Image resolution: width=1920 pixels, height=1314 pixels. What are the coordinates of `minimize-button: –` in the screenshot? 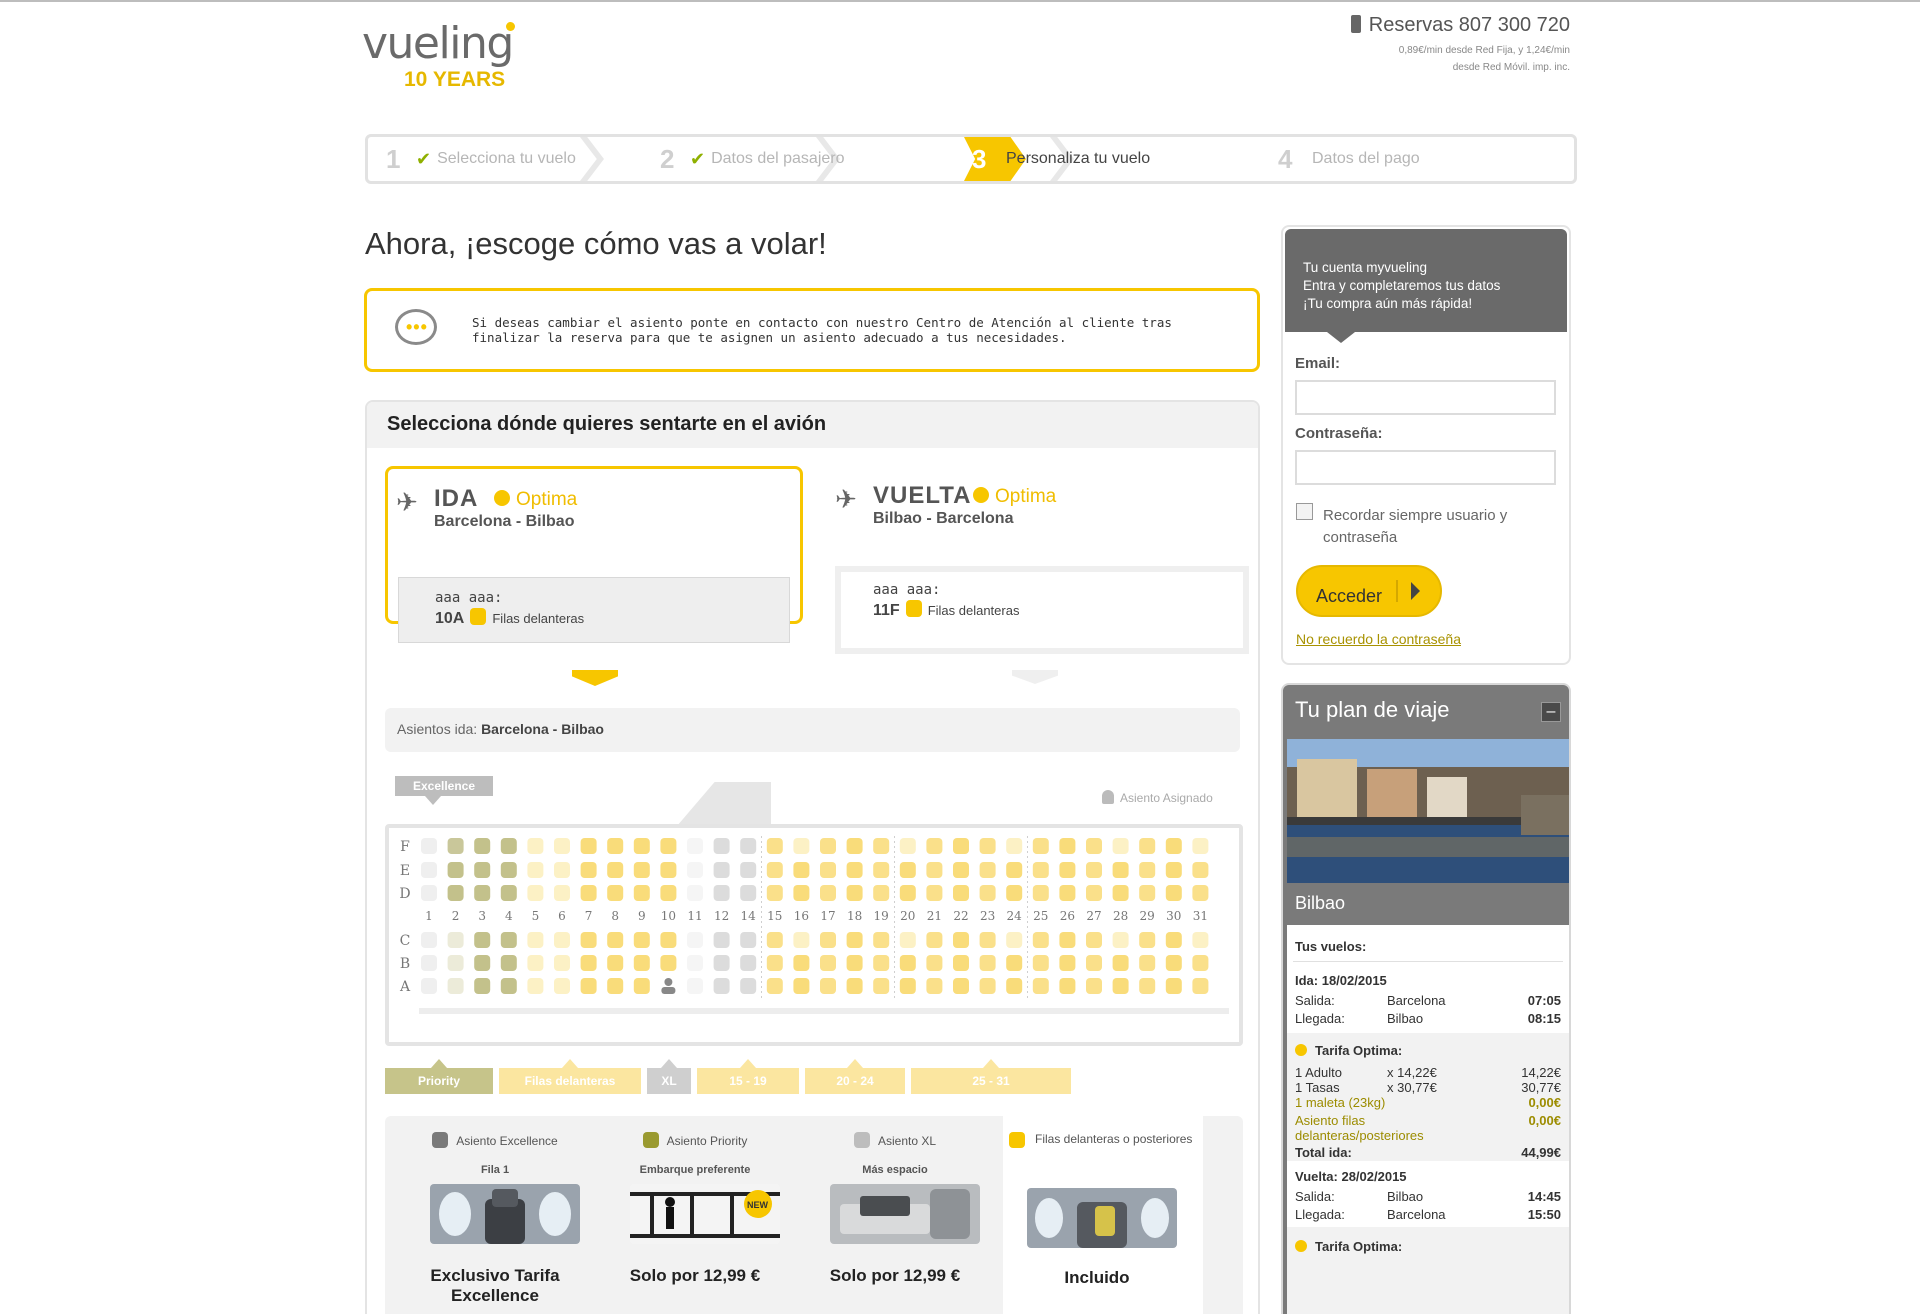 It's located at (1551, 712).